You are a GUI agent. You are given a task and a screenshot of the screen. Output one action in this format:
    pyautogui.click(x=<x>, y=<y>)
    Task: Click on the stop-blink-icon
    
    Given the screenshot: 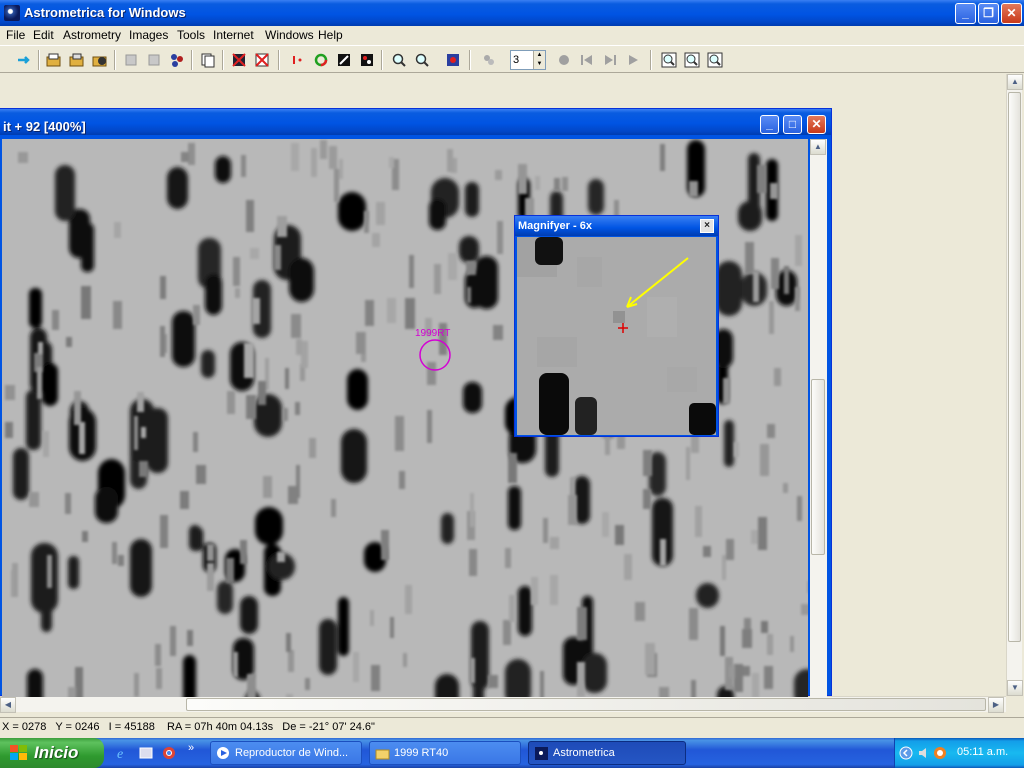 What is the action you would take?
    pyautogui.click(x=564, y=60)
    